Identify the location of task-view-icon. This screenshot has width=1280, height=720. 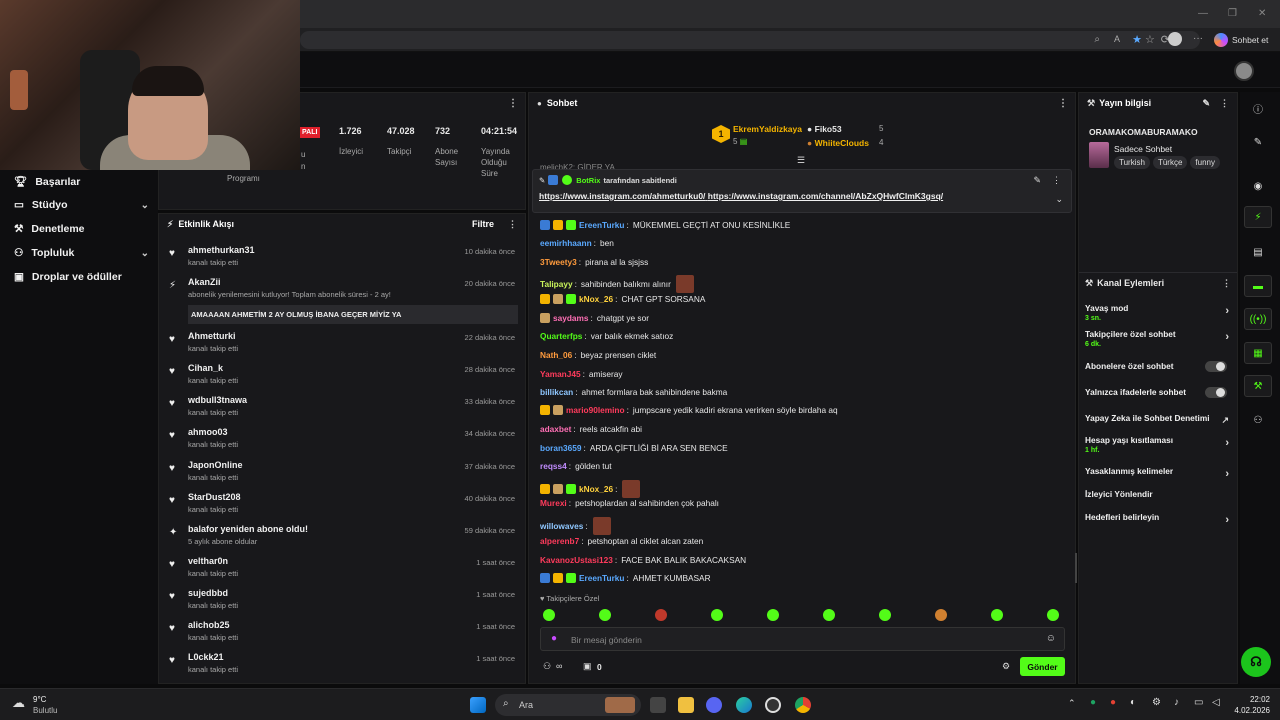
(658, 705).